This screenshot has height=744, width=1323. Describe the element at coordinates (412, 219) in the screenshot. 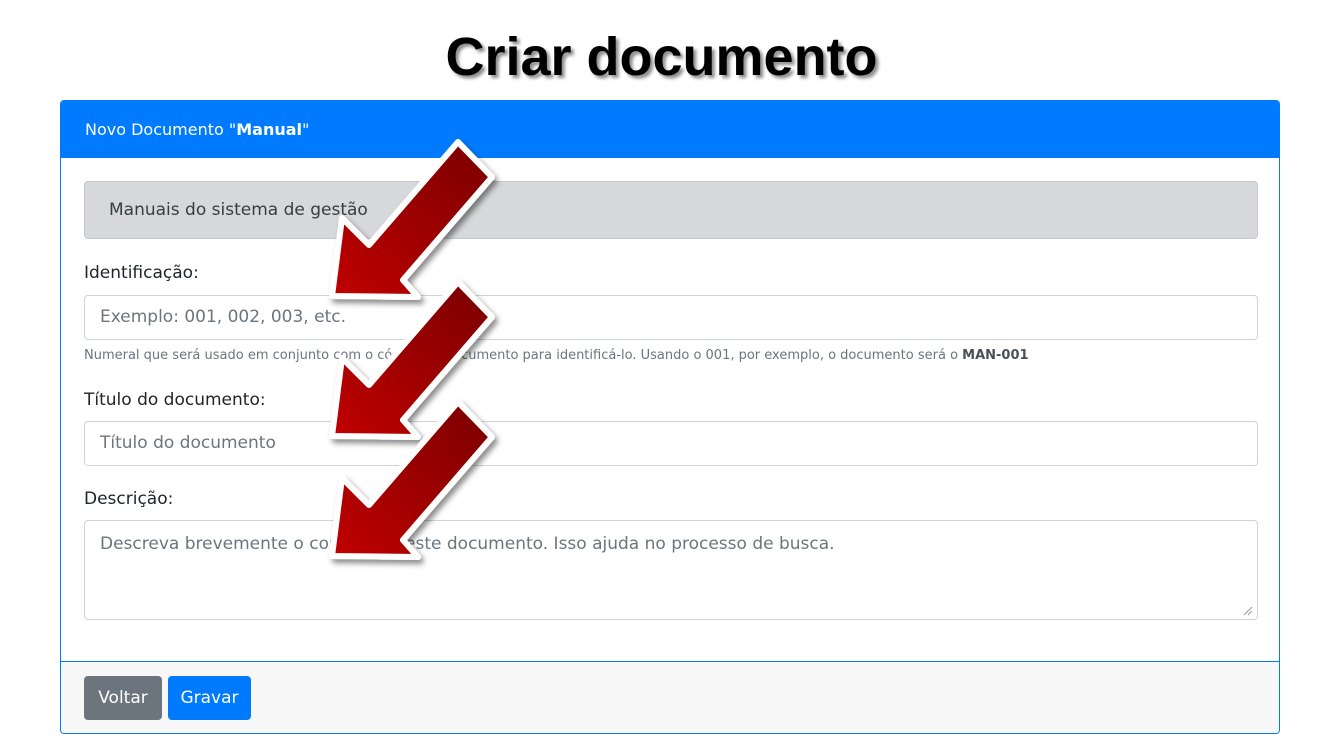

I see `red-arrow-icon` at that location.